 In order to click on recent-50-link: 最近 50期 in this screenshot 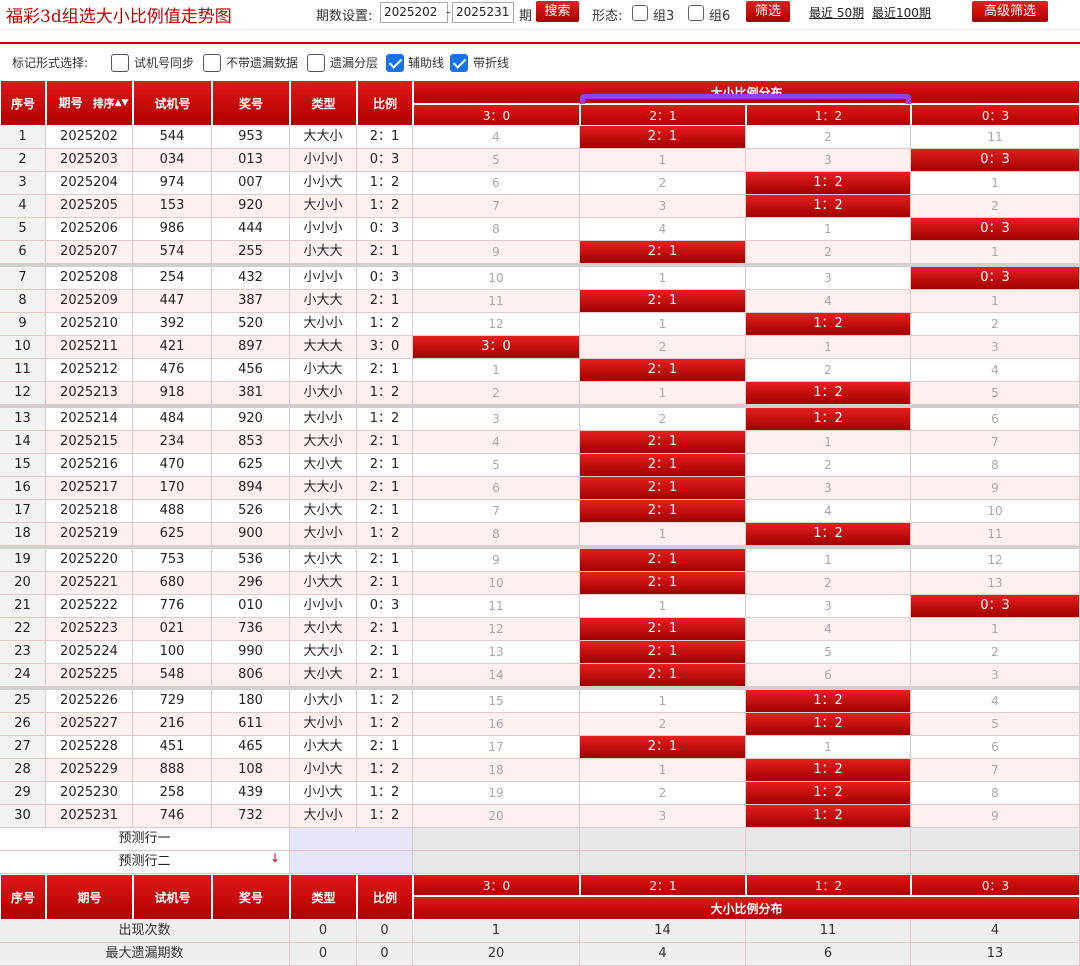, I will do `click(836, 12)`.